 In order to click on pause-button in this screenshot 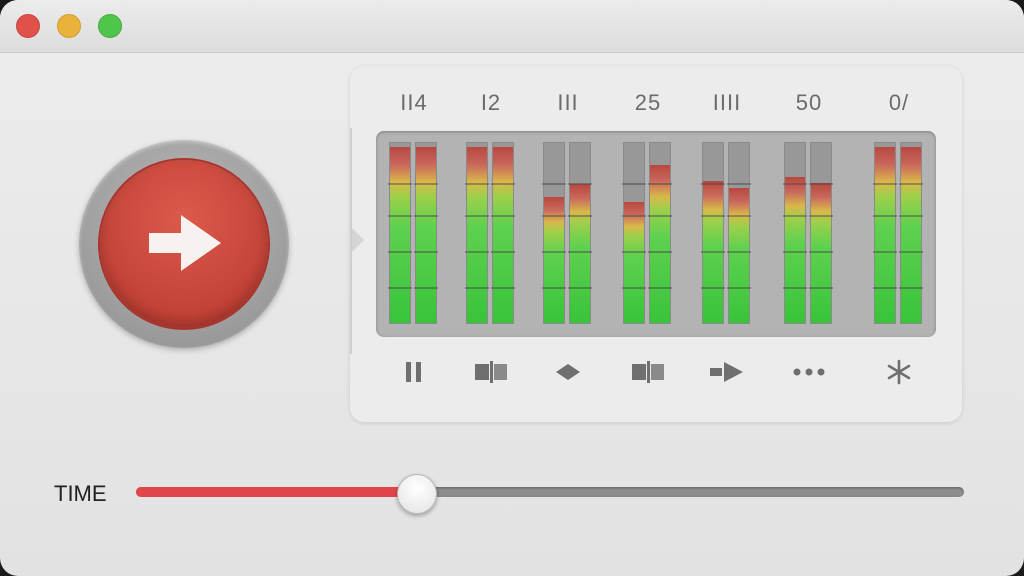, I will do `click(414, 372)`.